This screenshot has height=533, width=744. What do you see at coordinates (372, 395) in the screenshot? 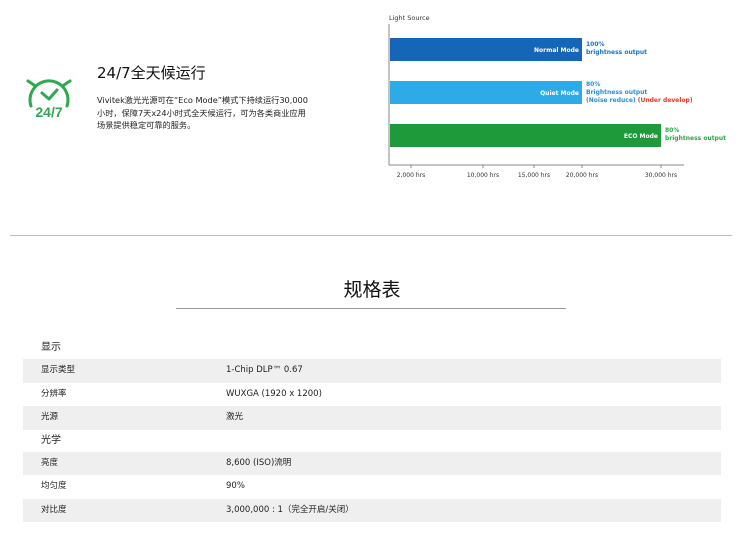
I see `spec-row-resolution: 分辨率 WUXGA (1920 x 1200)` at bounding box center [372, 395].